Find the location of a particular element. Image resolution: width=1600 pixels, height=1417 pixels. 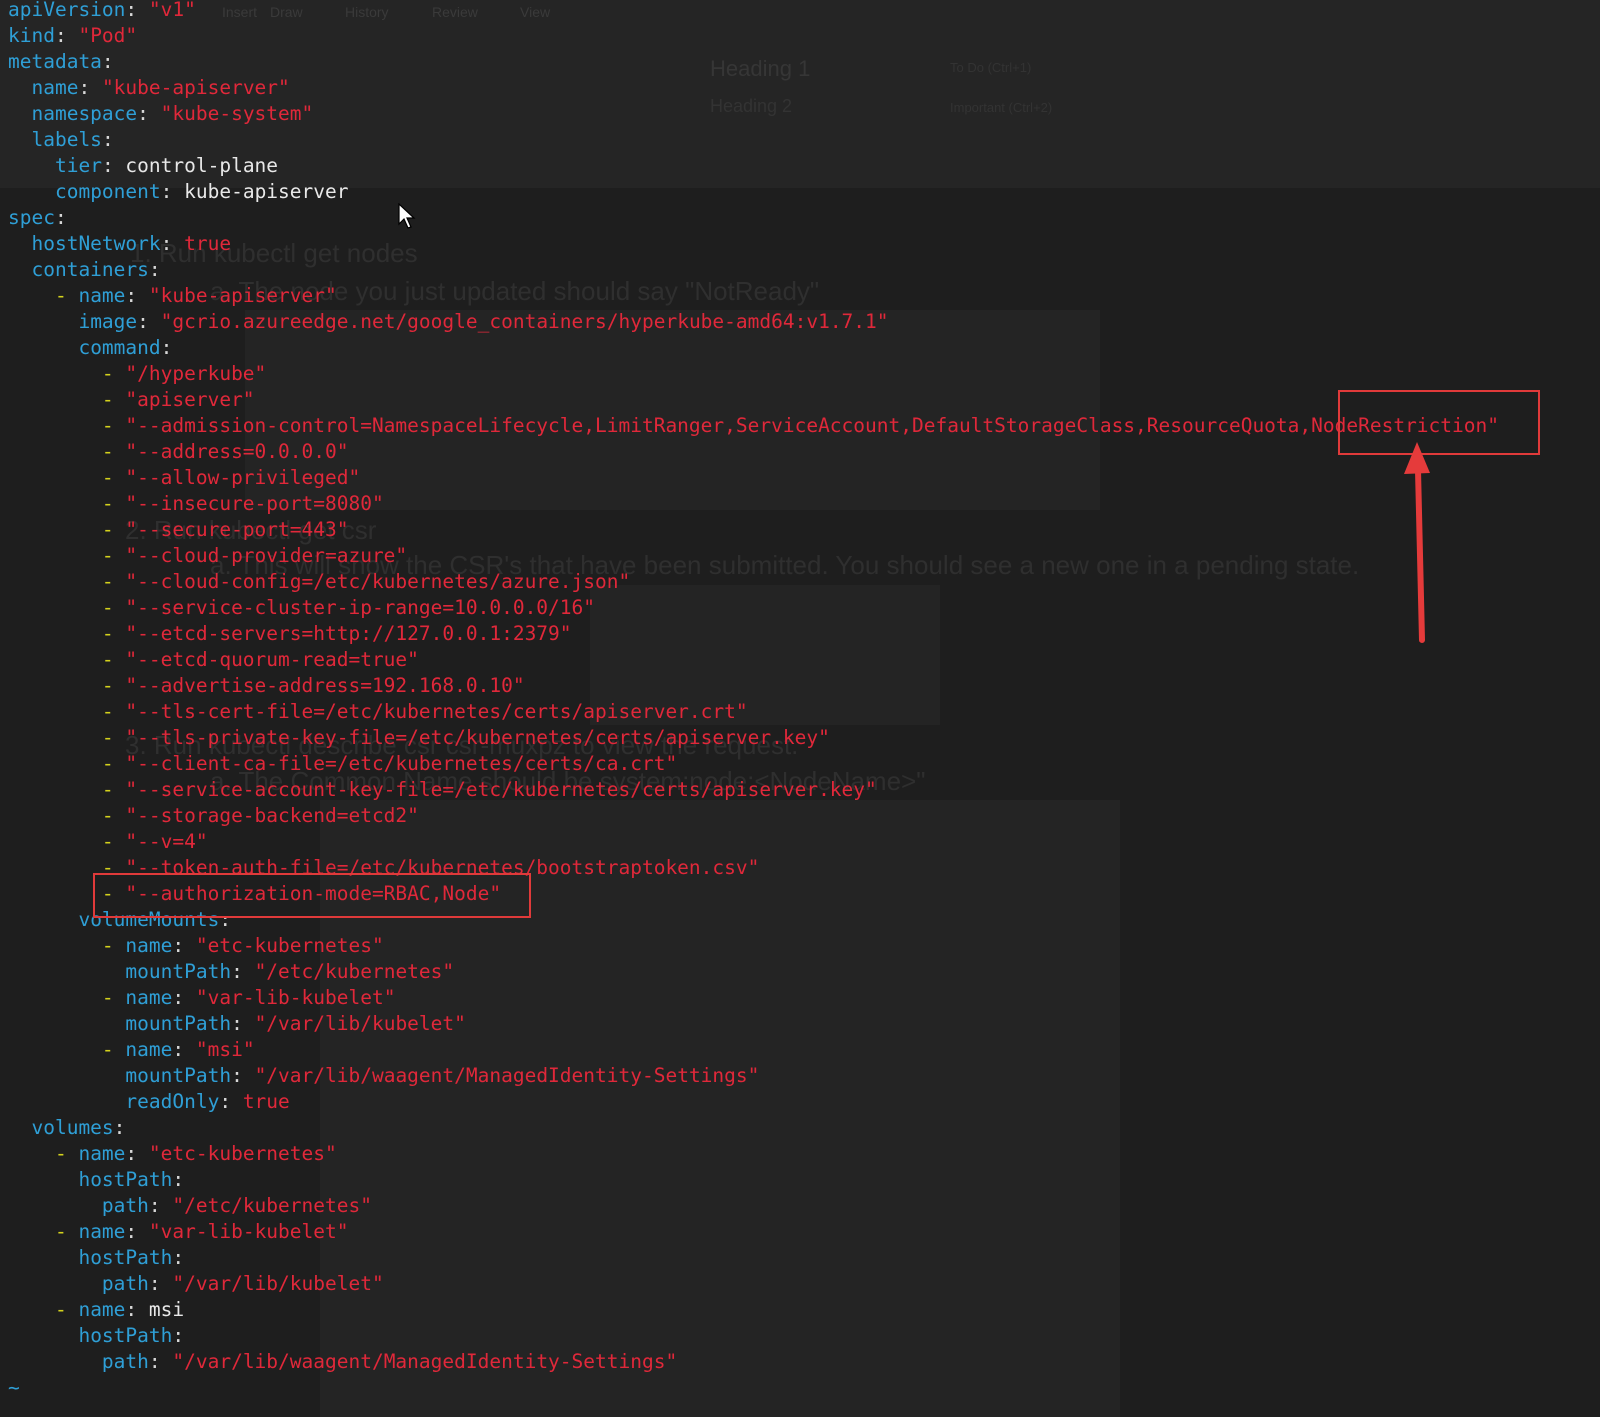

code-token: "--secure-port=443" is located at coordinates (237, 529).